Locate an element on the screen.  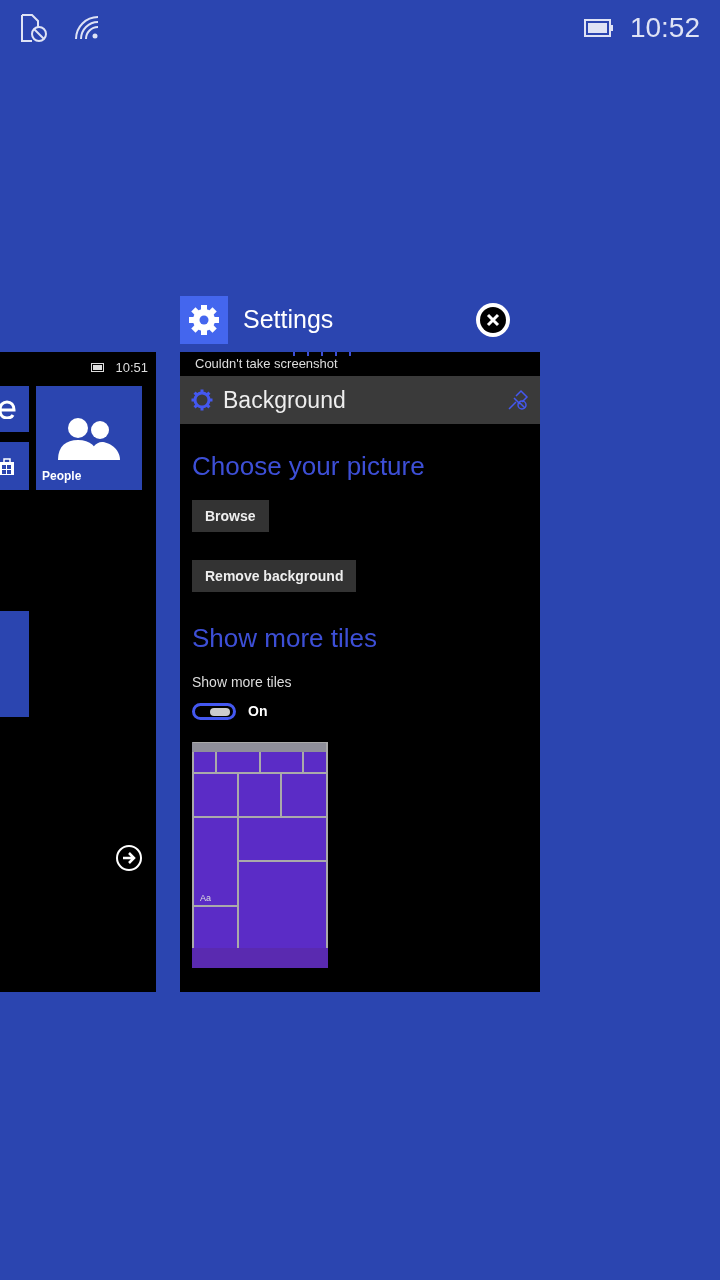
browser-icon is located at coordinates (8, 409).